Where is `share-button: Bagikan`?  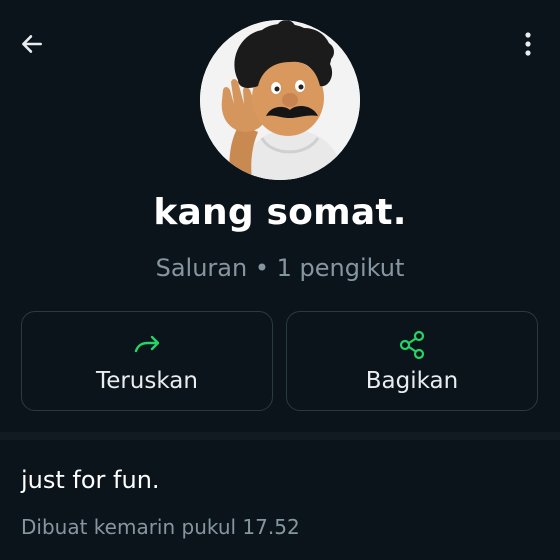 share-button: Bagikan is located at coordinates (412, 361).